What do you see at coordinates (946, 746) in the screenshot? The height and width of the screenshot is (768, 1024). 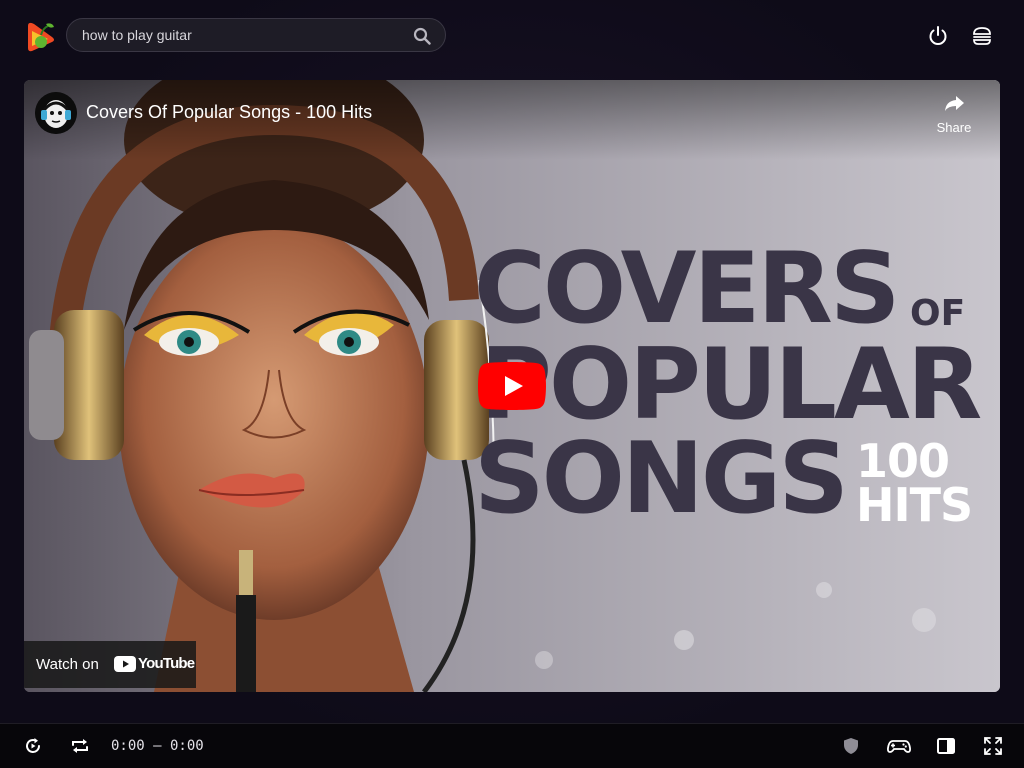 I see `sidebar-toggle-icon` at bounding box center [946, 746].